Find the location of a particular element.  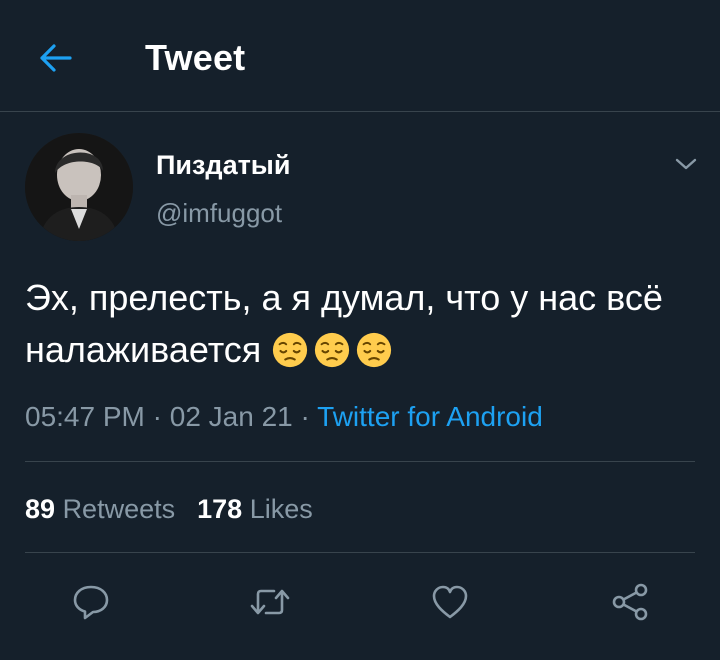

page-title: Tweet is located at coordinates (195, 57).